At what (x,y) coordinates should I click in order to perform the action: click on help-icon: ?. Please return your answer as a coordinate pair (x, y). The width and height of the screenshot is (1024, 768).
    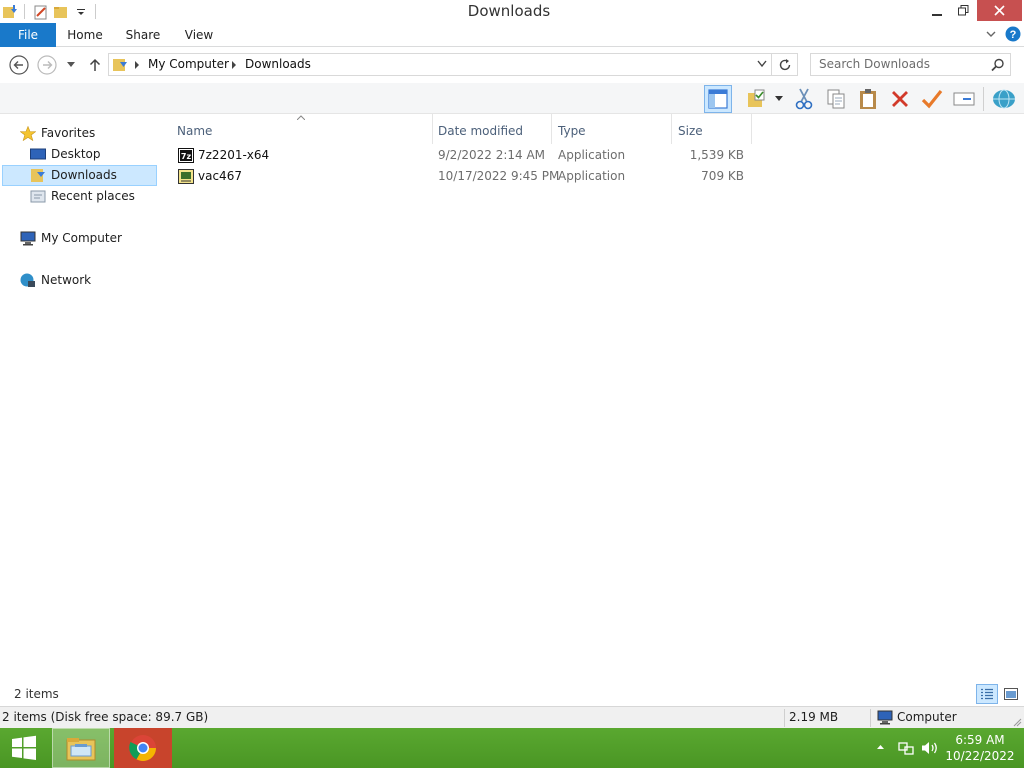
    Looking at the image, I should click on (1013, 34).